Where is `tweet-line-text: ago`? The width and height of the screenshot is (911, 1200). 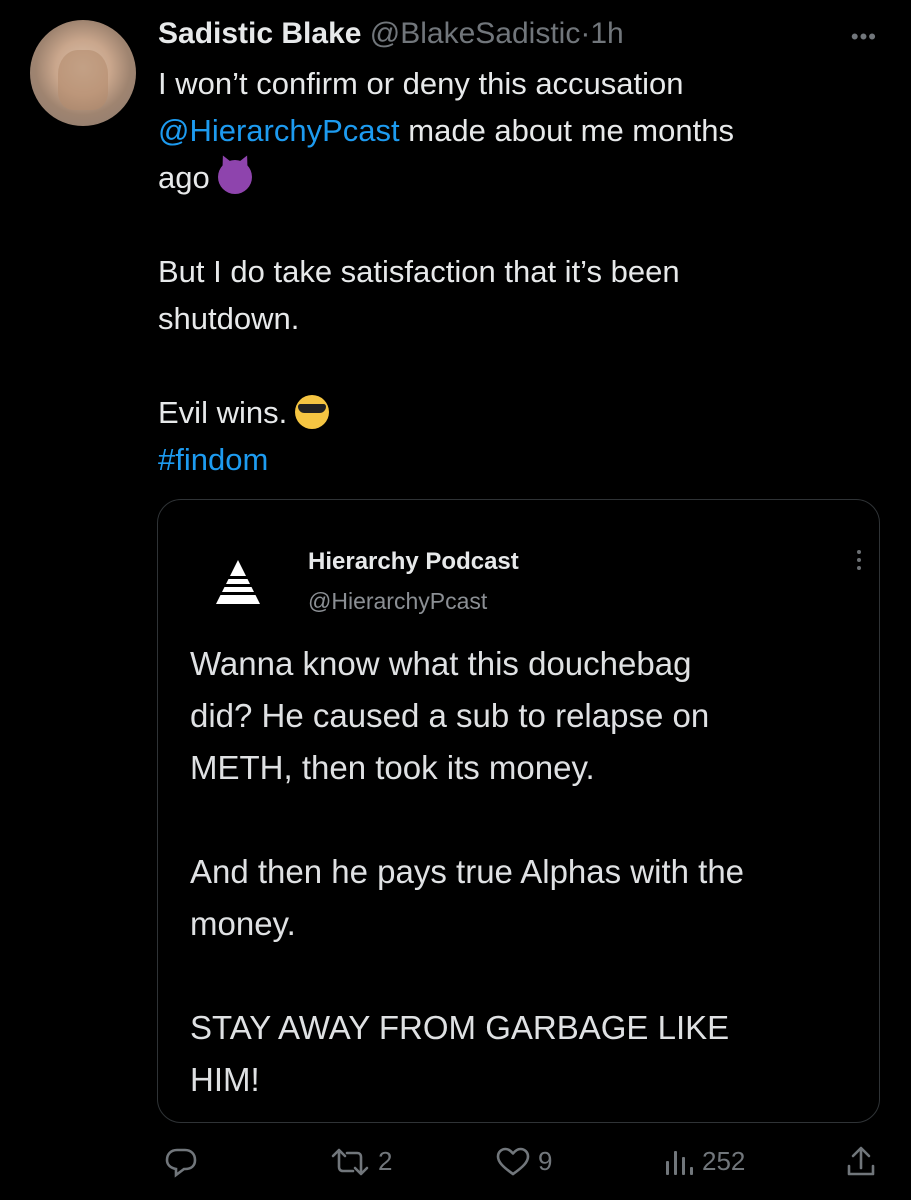 tweet-line-text: ago is located at coordinates (184, 177).